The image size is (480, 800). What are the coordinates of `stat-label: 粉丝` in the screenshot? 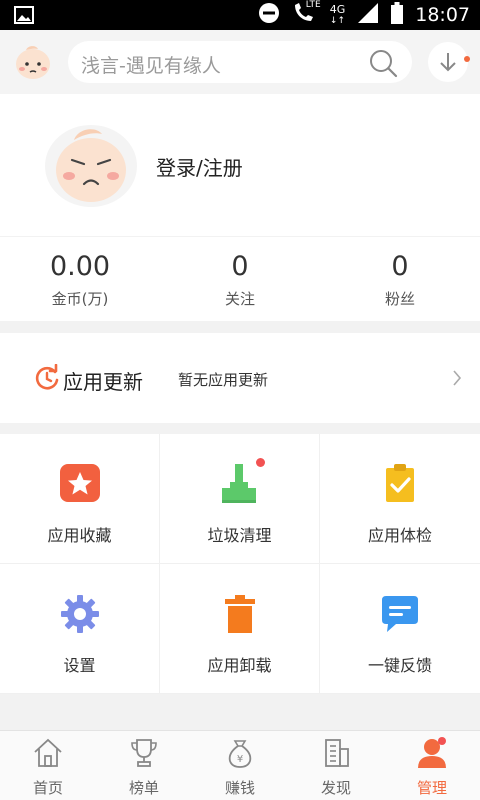 It's located at (399, 299).